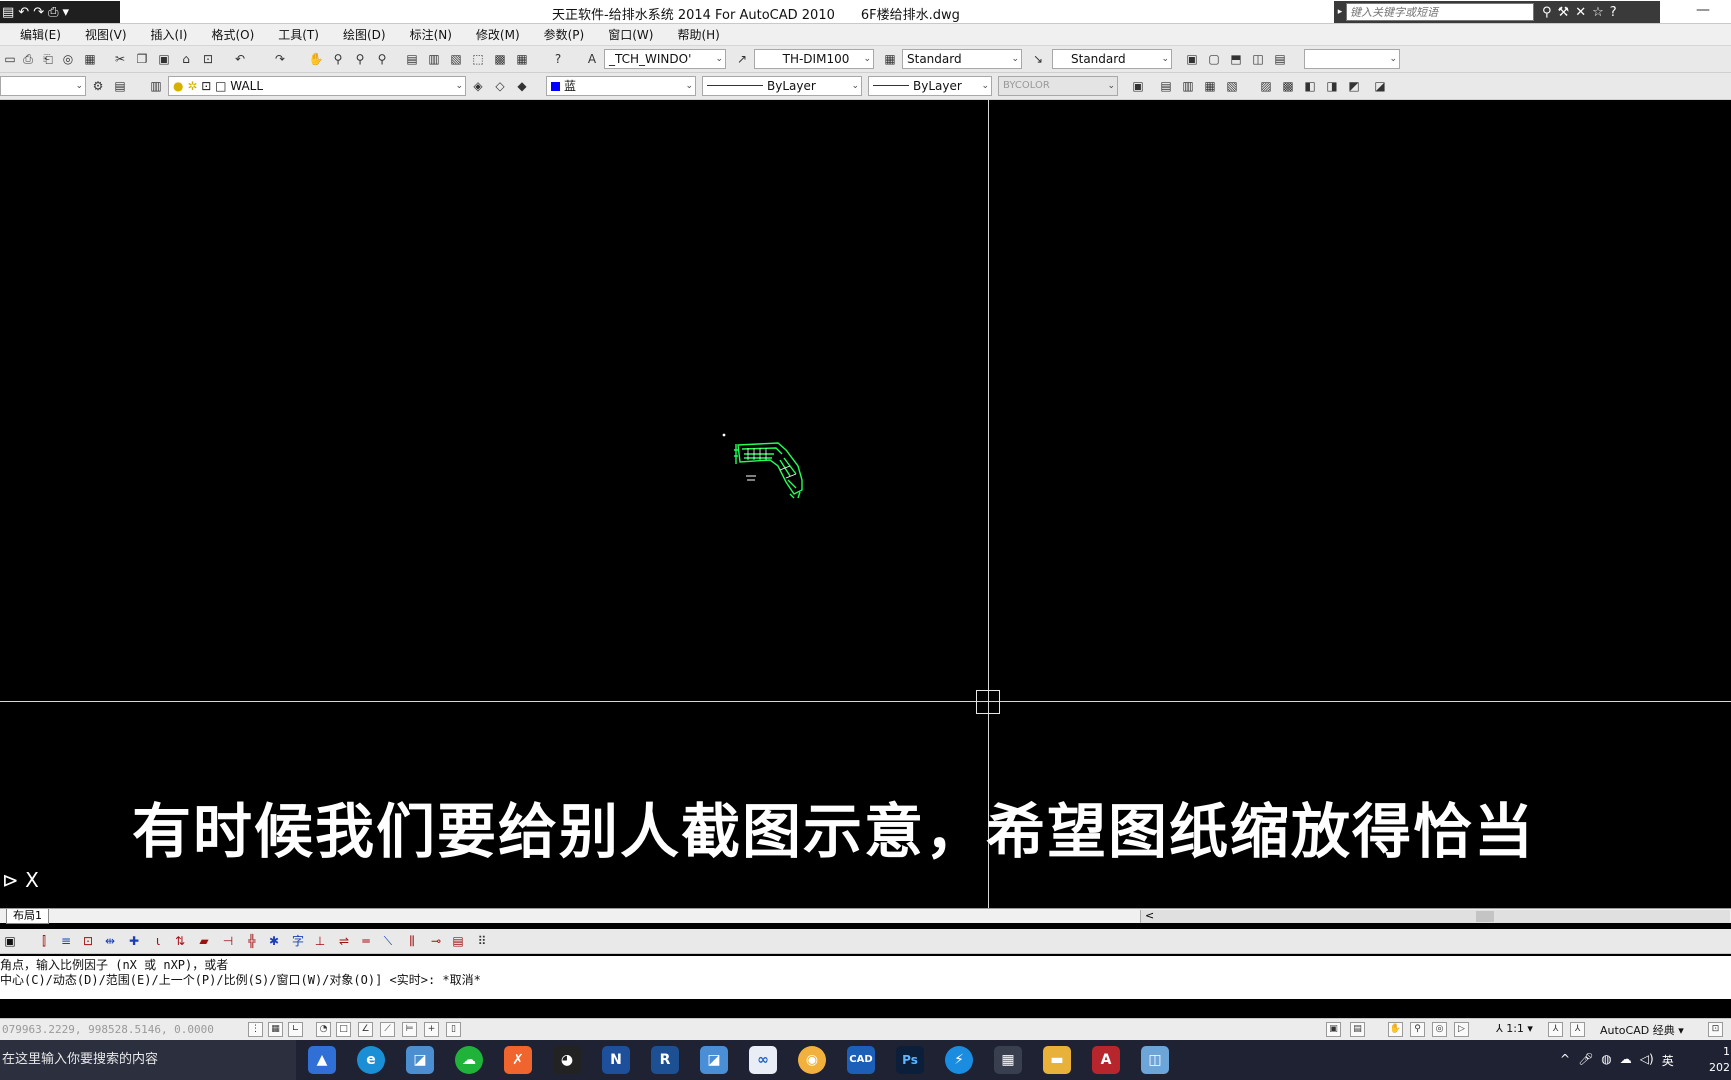 This screenshot has width=1731, height=1080. What do you see at coordinates (180, 941) in the screenshot?
I see `pipe-tool-7-icon: ⇅` at bounding box center [180, 941].